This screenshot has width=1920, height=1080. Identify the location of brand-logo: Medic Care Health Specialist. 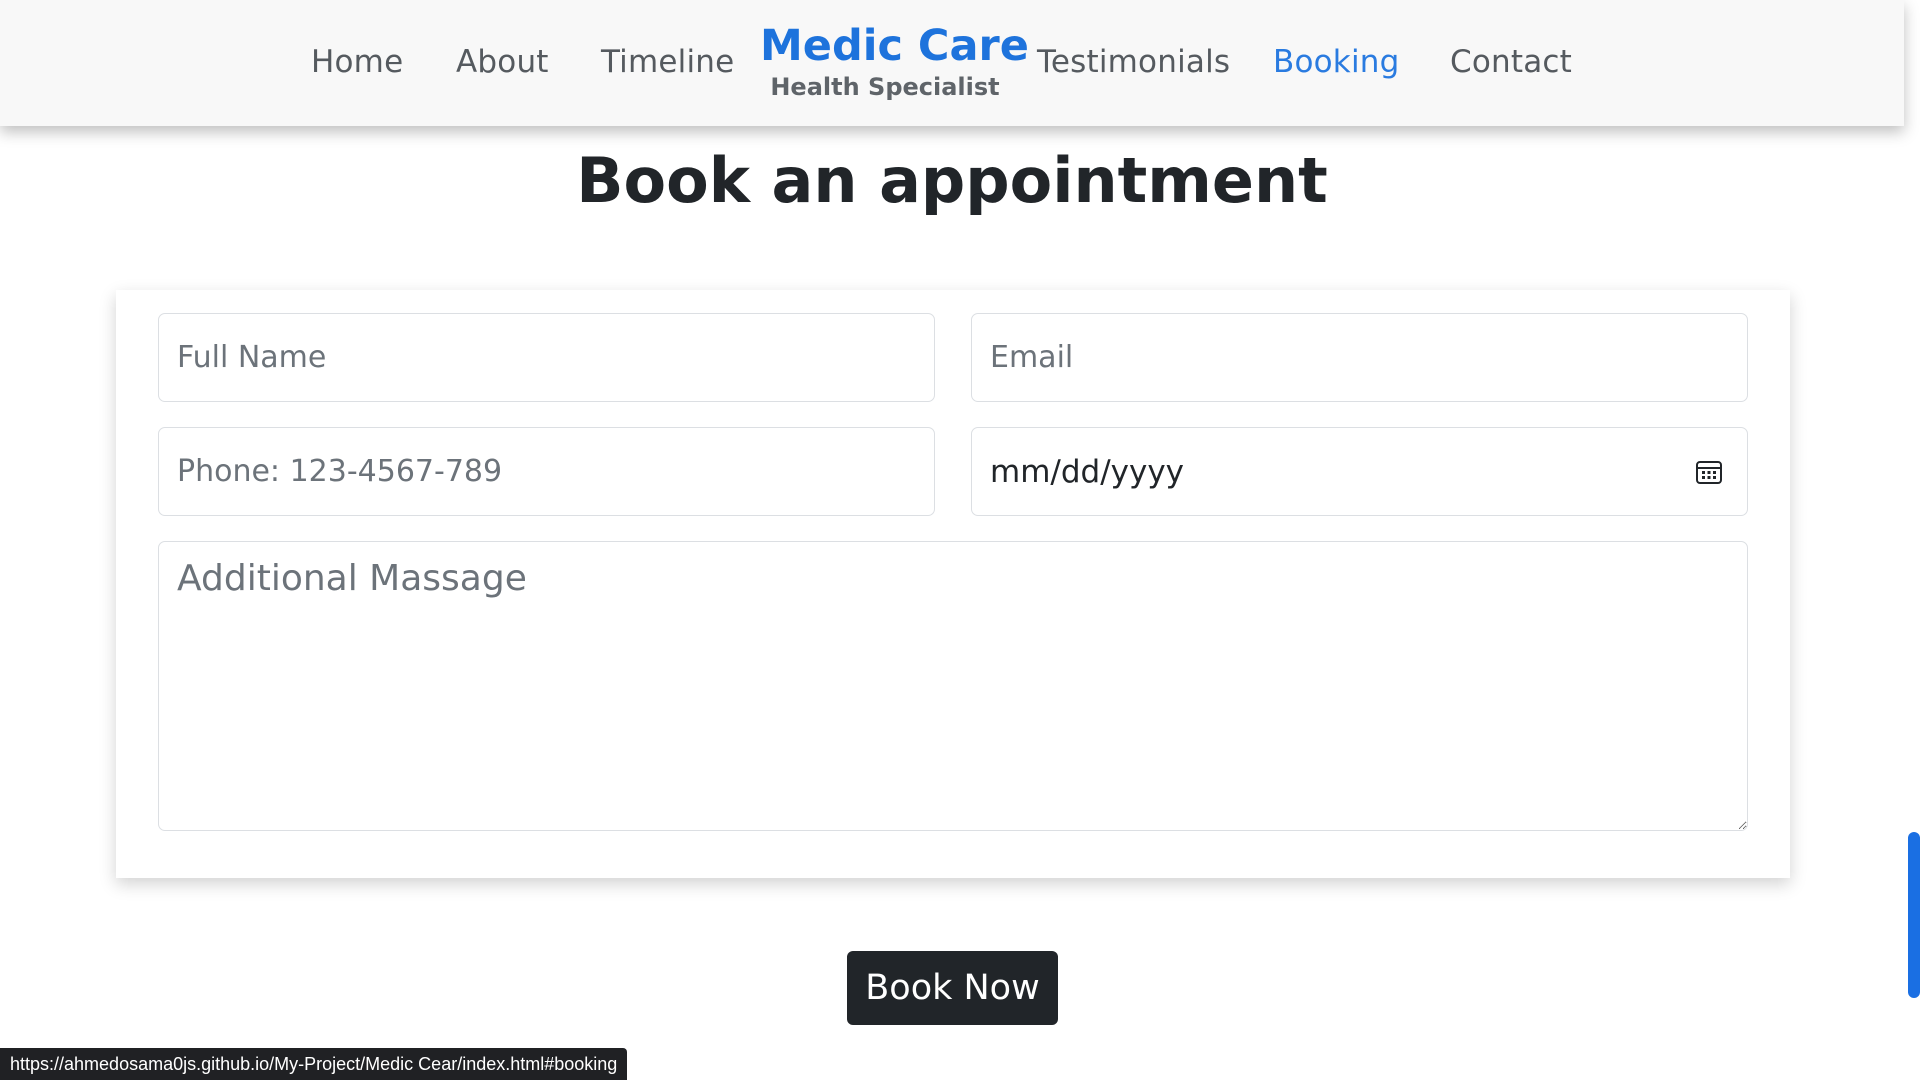
(894, 61).